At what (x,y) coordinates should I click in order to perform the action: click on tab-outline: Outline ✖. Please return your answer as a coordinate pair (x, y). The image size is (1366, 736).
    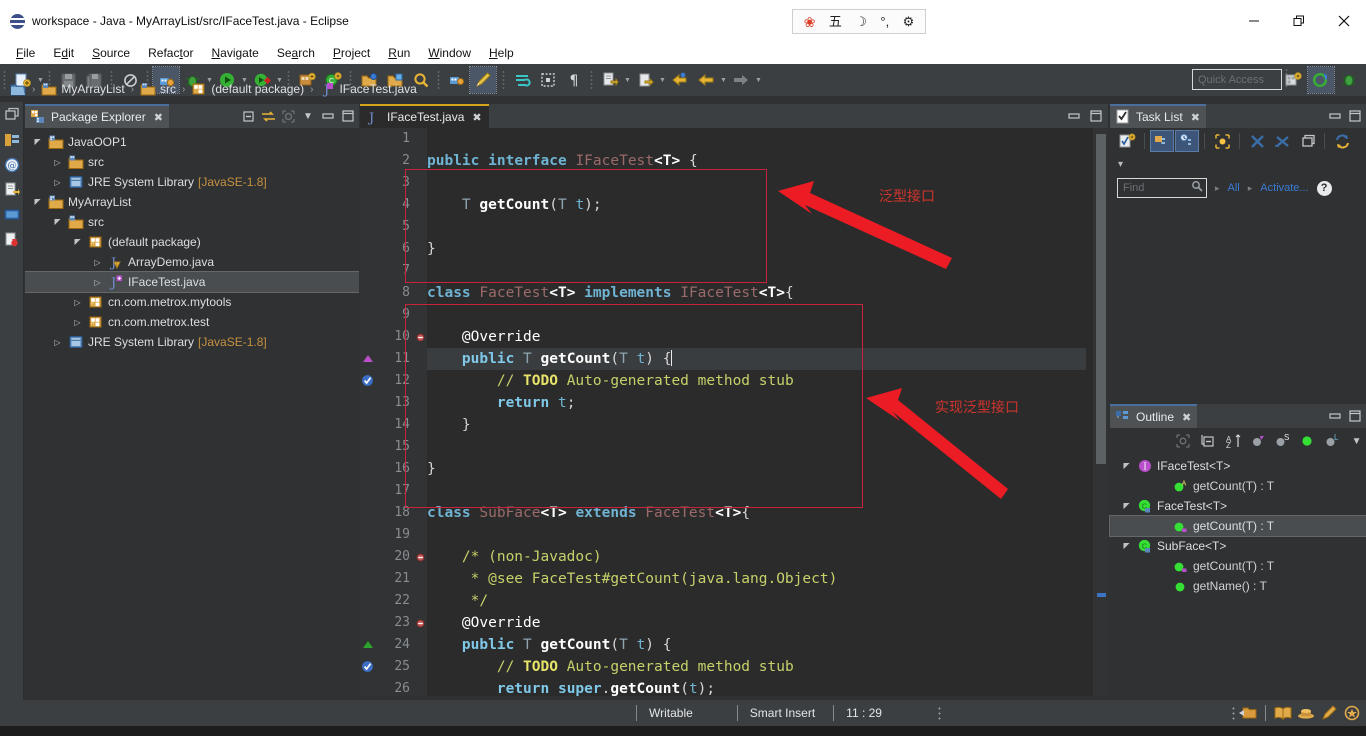
    Looking at the image, I should click on (1154, 416).